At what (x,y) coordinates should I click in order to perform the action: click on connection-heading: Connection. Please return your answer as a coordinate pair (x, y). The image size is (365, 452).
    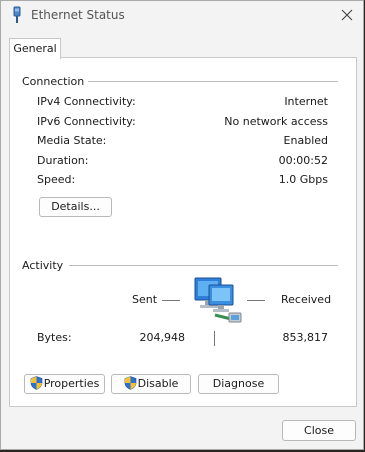
    Looking at the image, I should click on (55, 81).